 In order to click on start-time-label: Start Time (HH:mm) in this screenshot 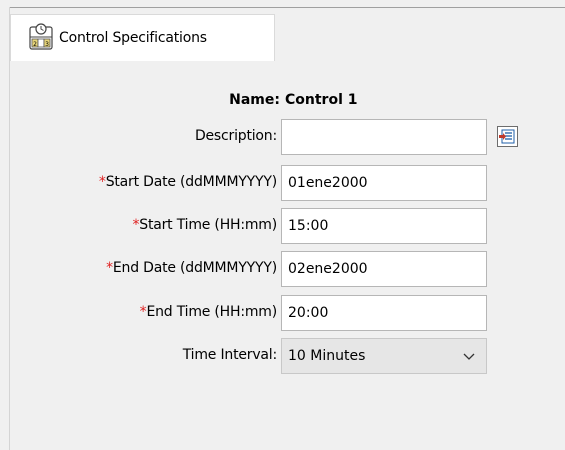, I will do `click(208, 225)`.